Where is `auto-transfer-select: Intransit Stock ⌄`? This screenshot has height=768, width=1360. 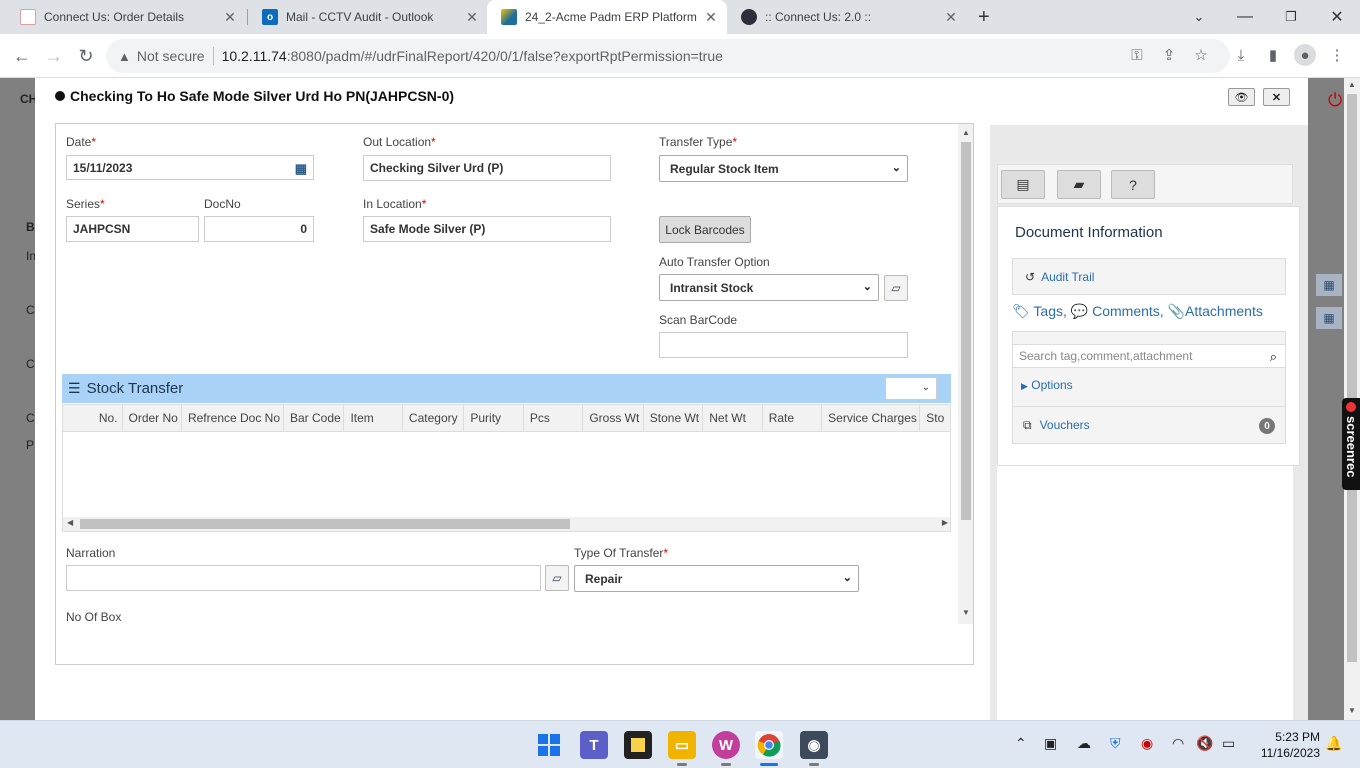
auto-transfer-select: Intransit Stock ⌄ is located at coordinates (769, 287).